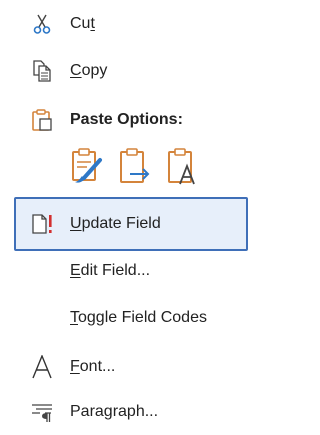  Describe the element at coordinates (124, 24) in the screenshot. I see `menu-item-cut: Cut` at that location.